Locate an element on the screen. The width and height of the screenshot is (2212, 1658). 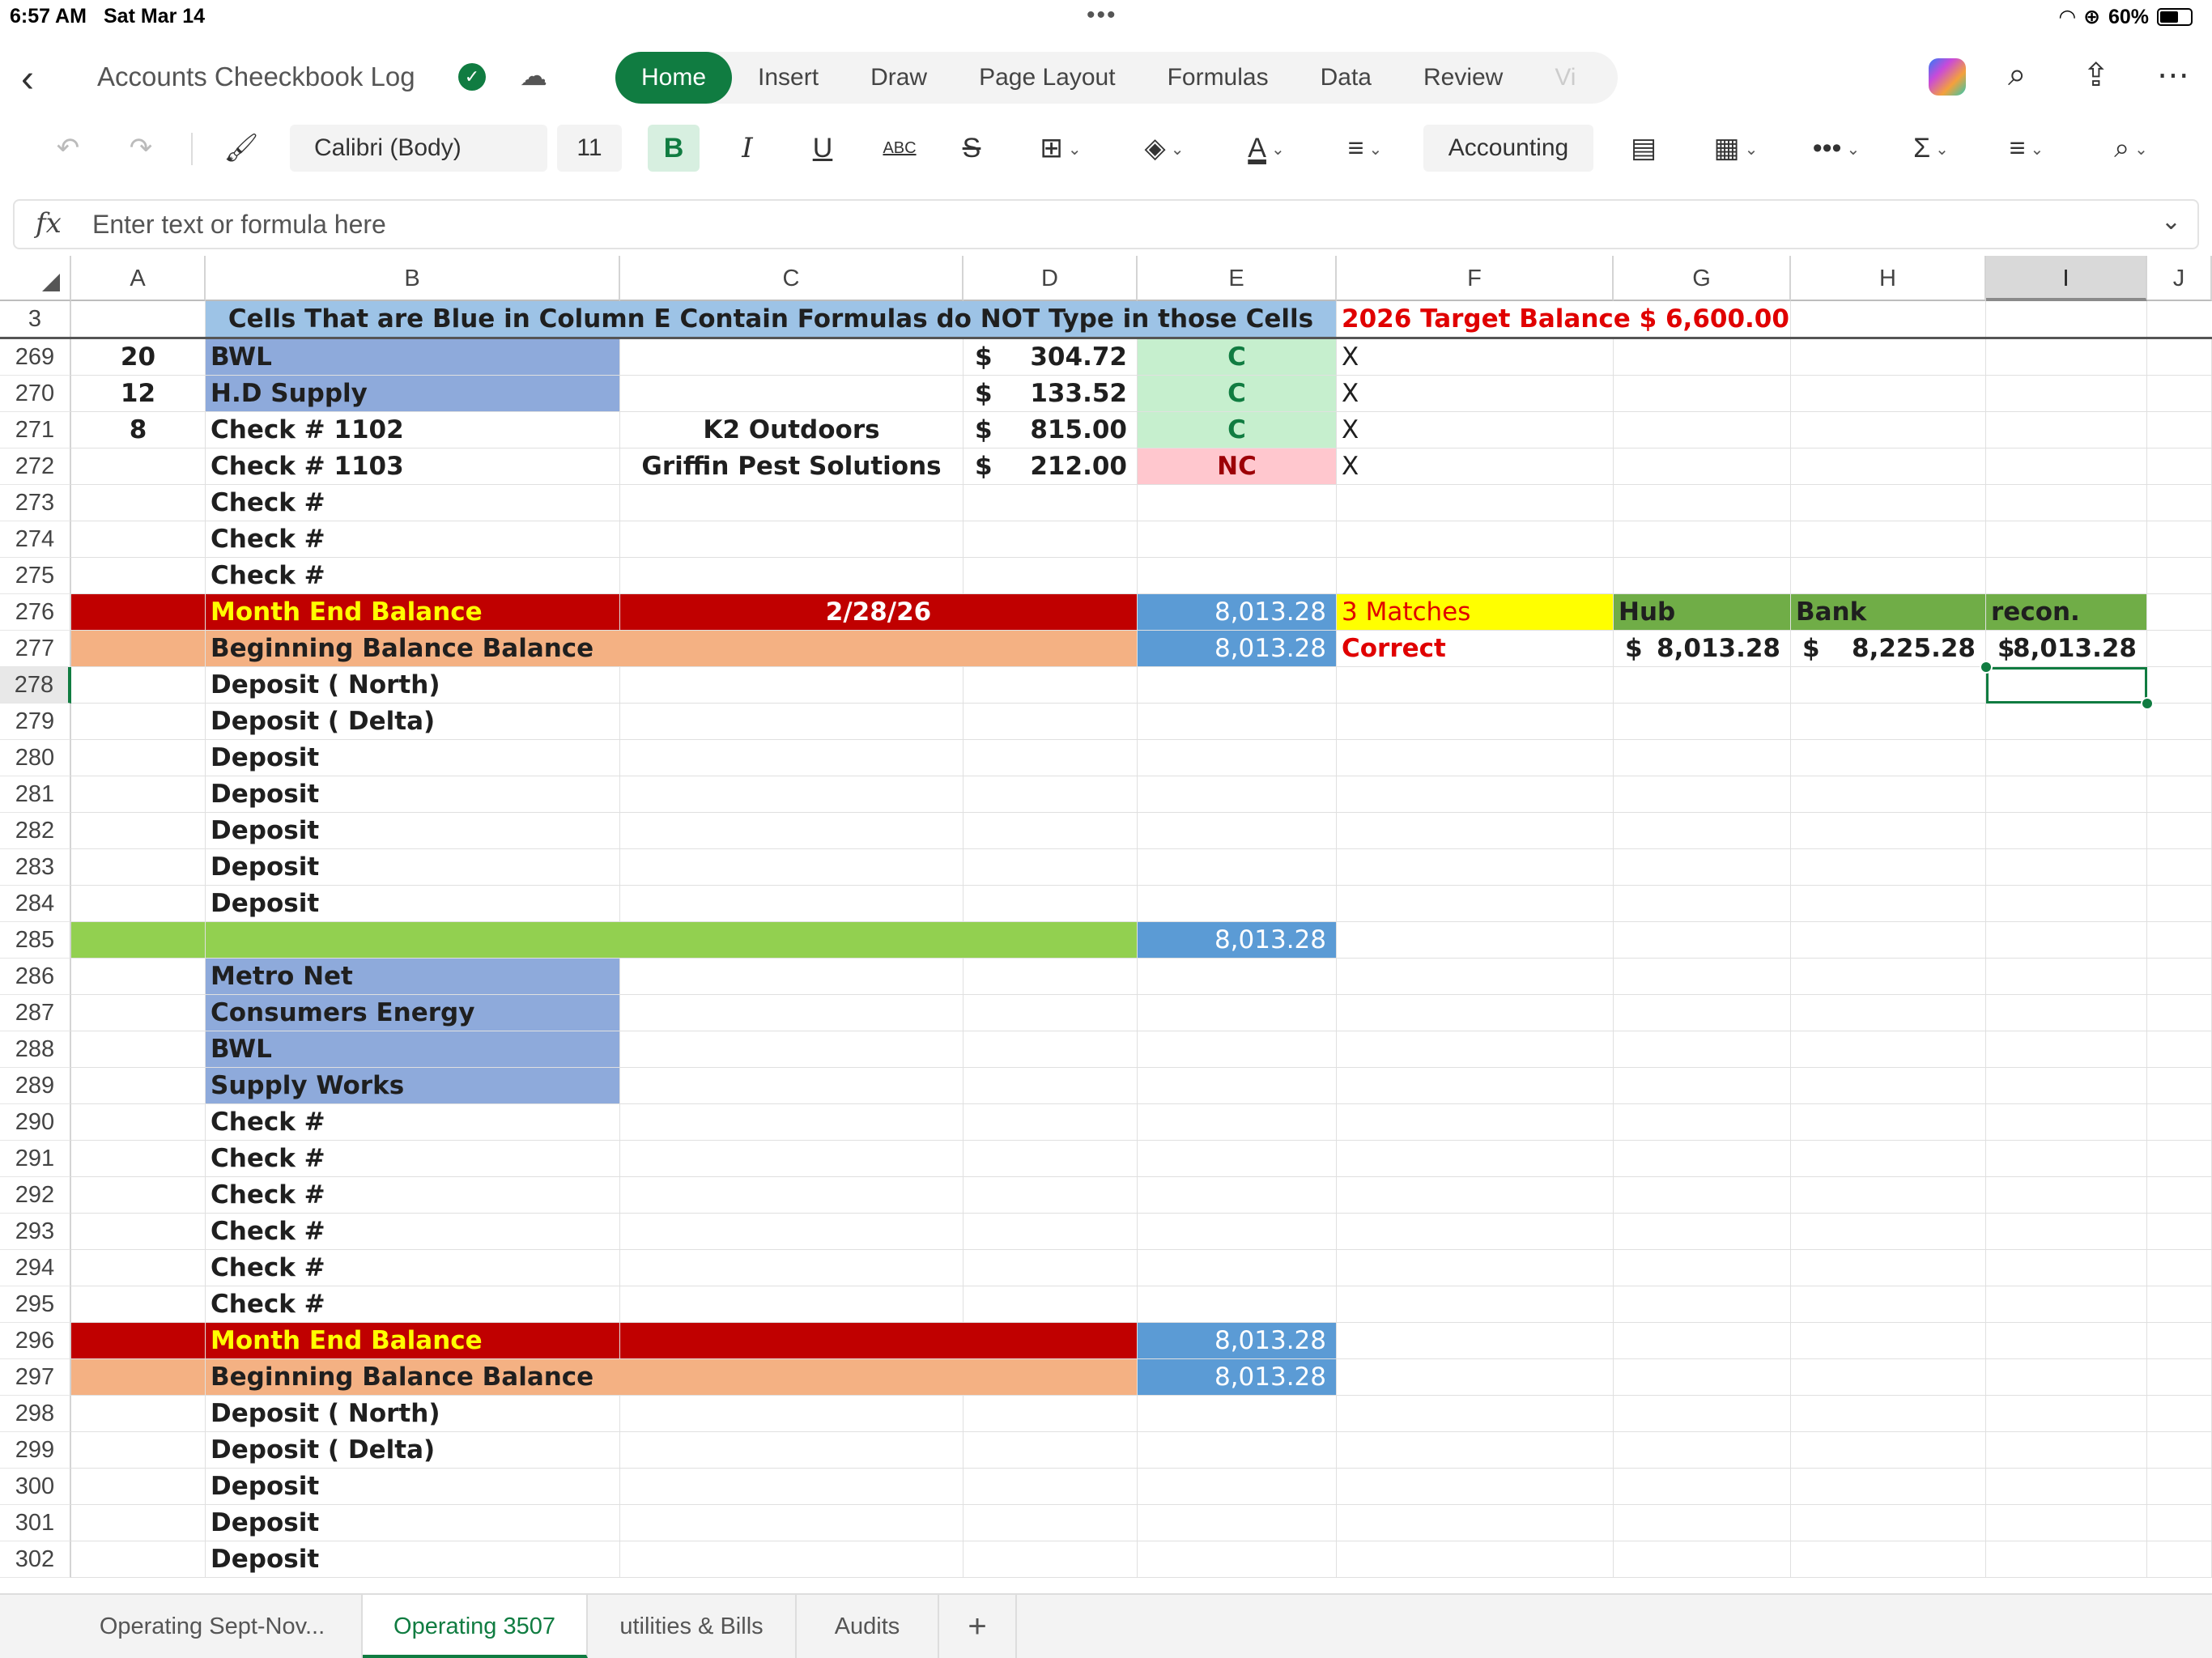
column-header-j: J is located at coordinates (2180, 278).